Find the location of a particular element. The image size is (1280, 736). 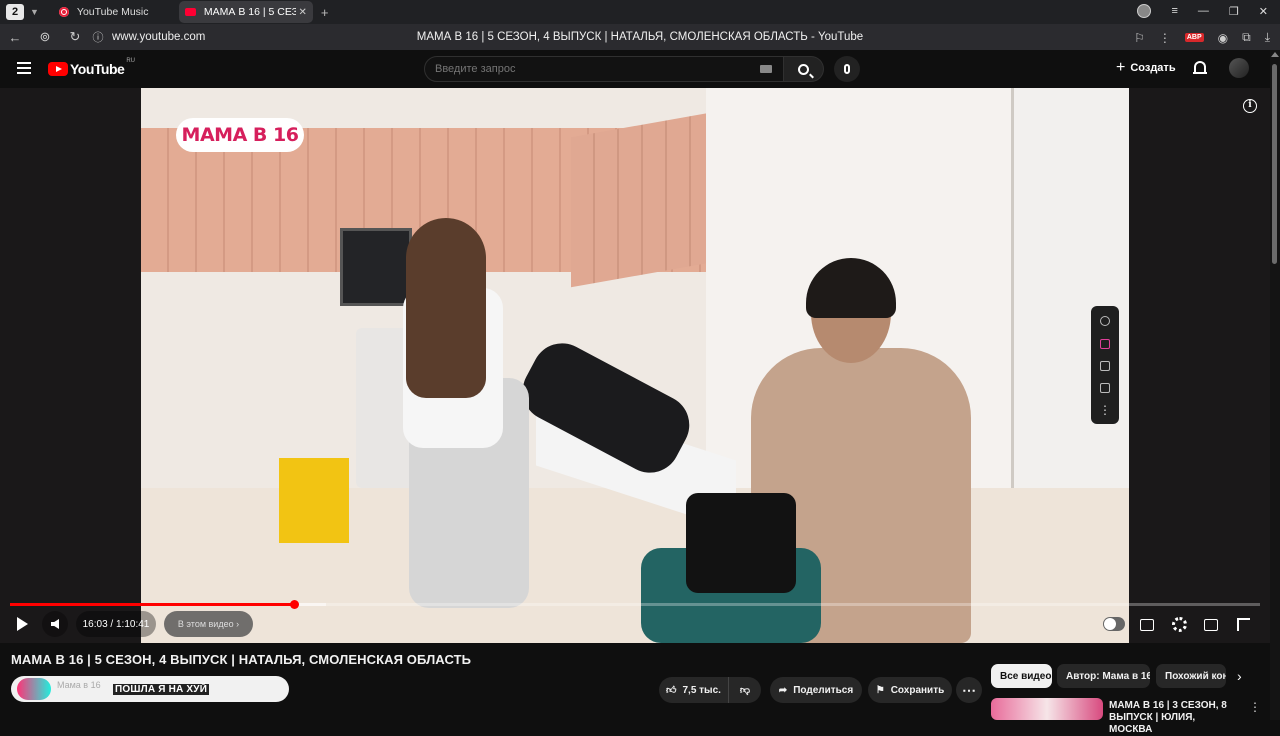

tab-count-badge: 2 is located at coordinates (15, 12).